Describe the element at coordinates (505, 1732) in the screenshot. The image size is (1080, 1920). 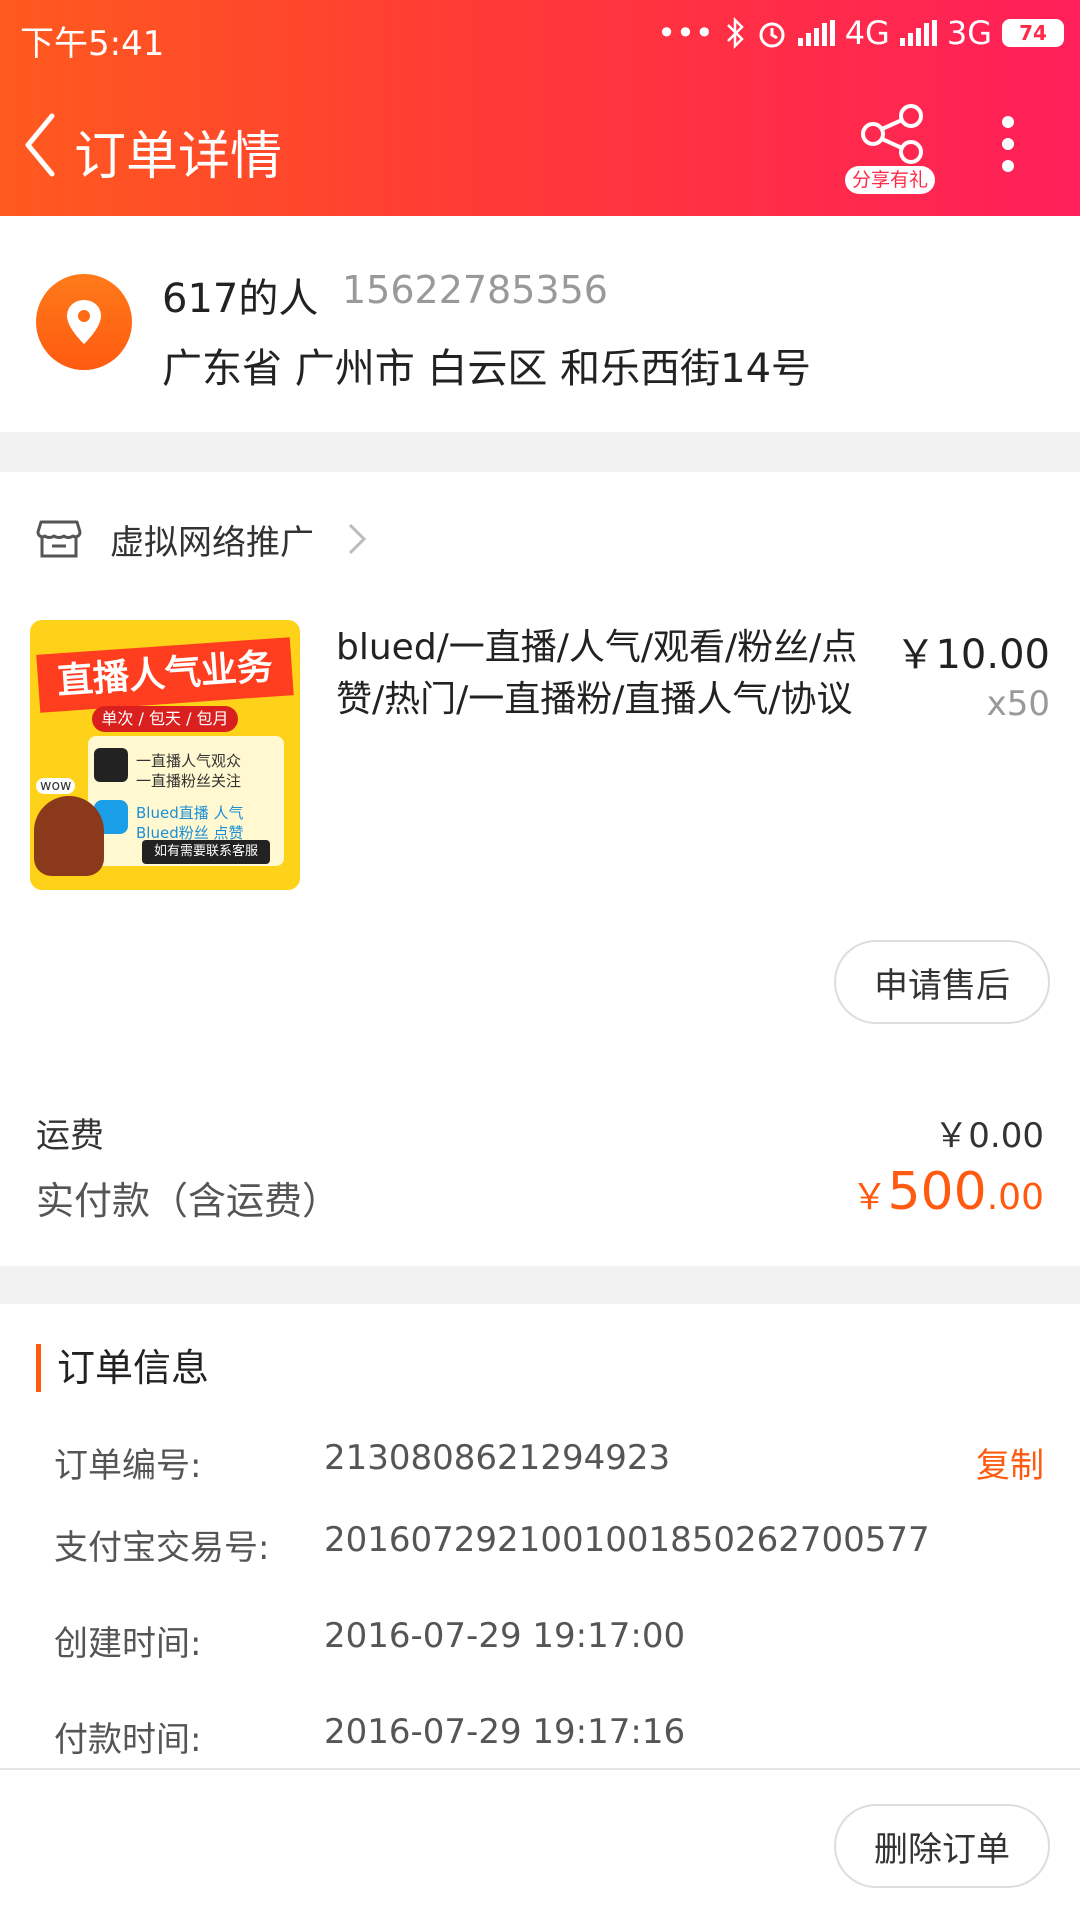
I see `info-value: 2016-07-29 19:17:16` at that location.